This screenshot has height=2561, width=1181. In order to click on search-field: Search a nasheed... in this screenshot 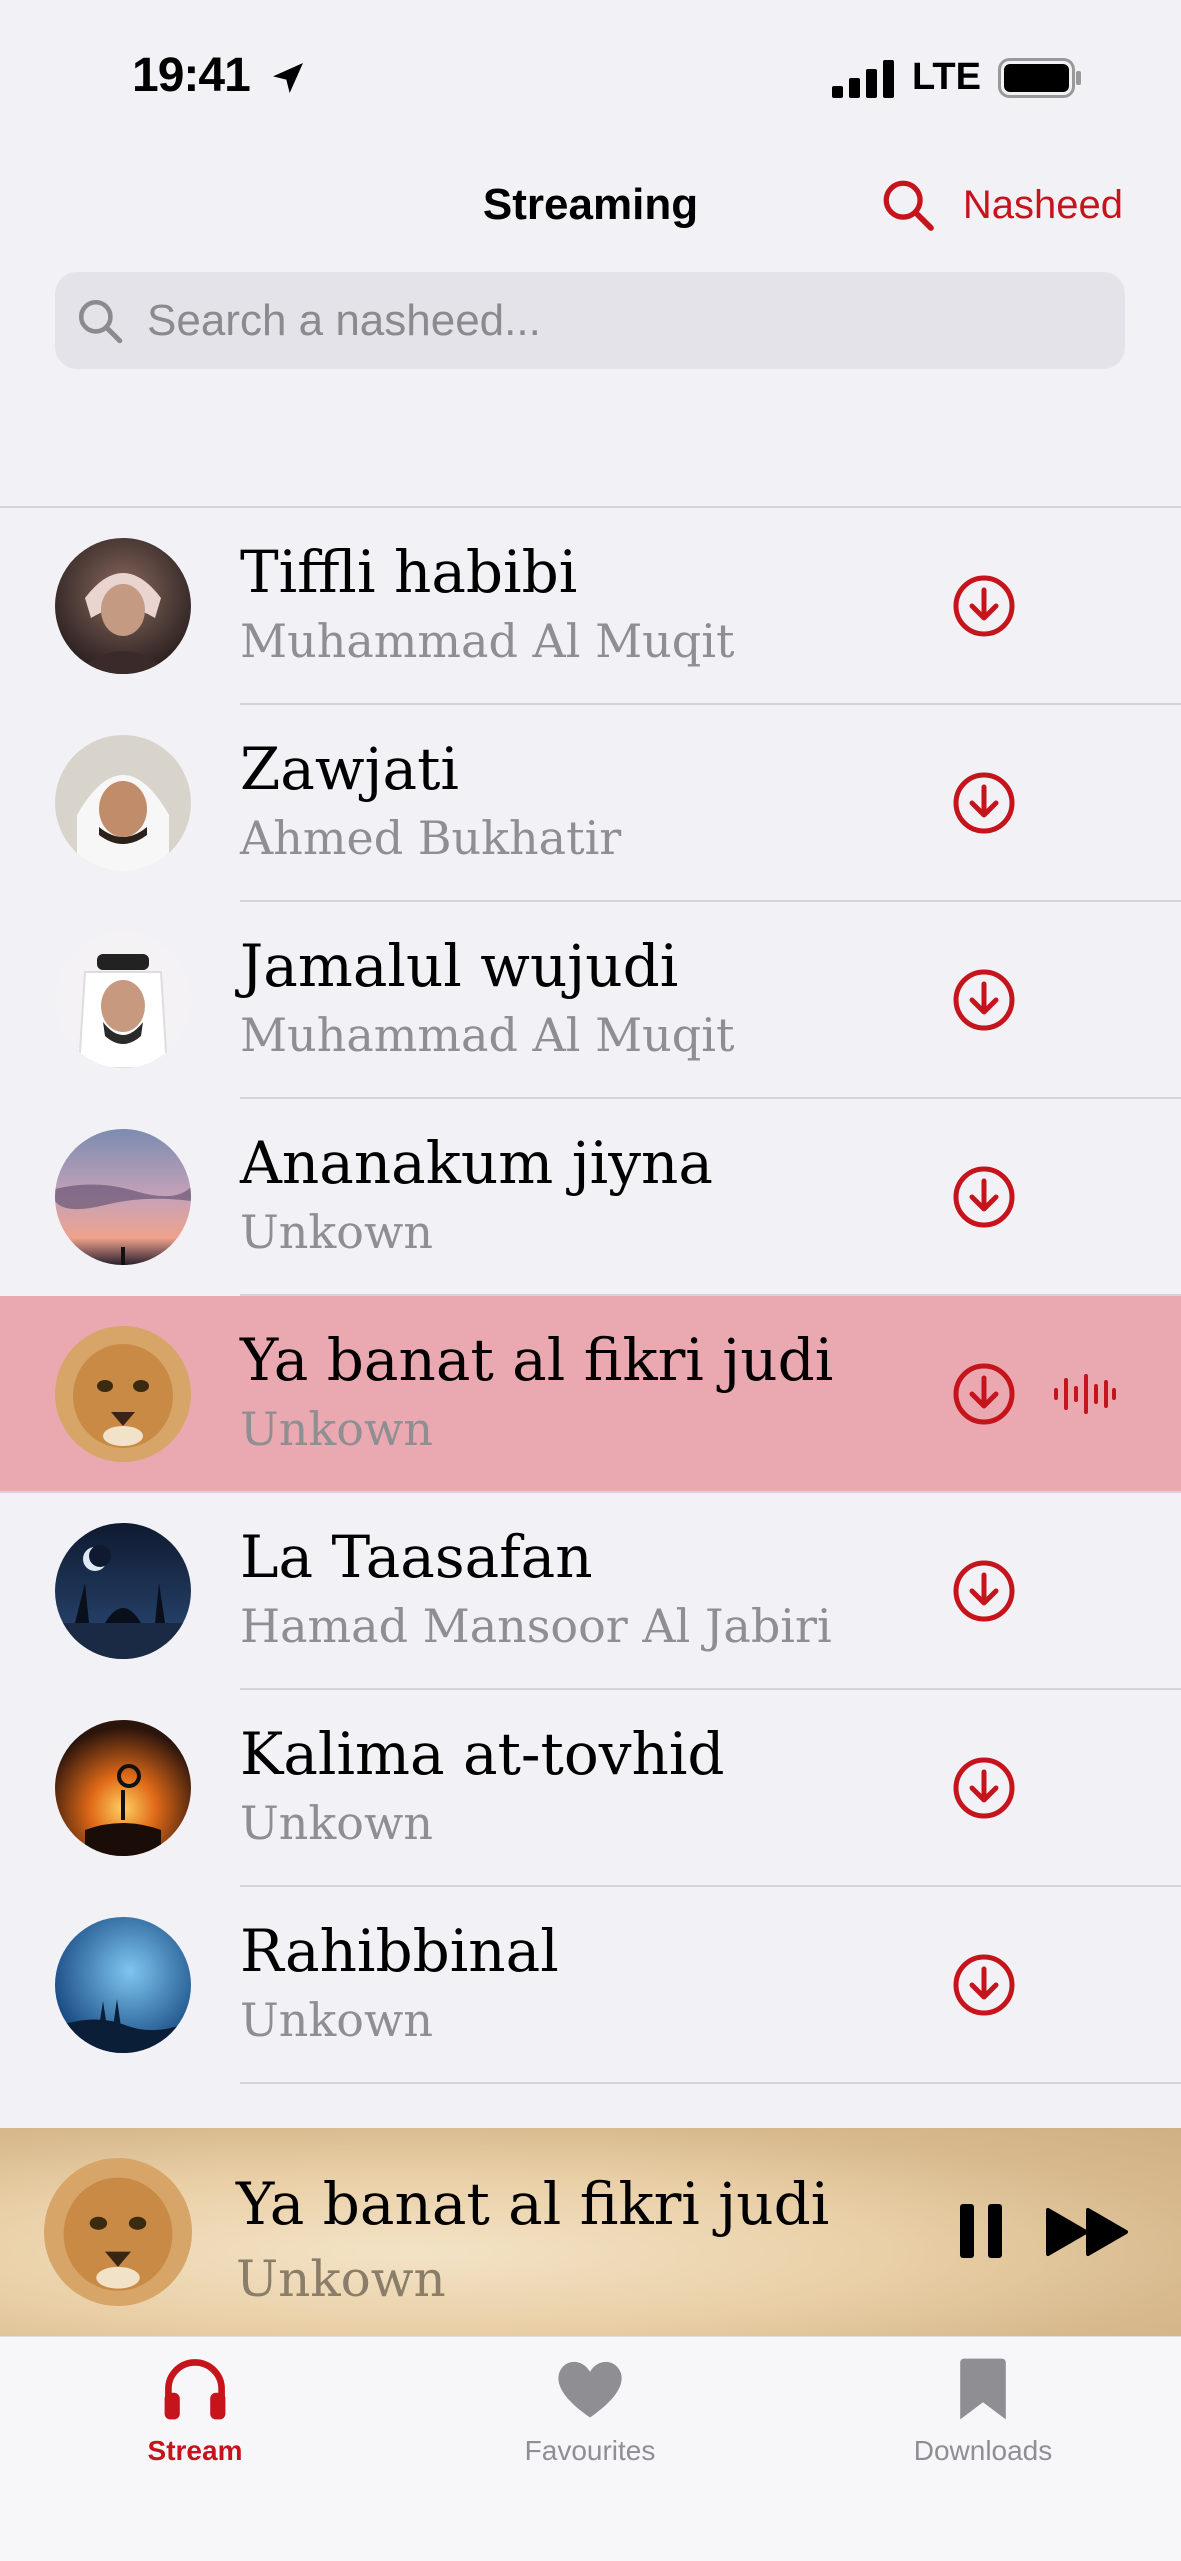, I will do `click(590, 320)`.